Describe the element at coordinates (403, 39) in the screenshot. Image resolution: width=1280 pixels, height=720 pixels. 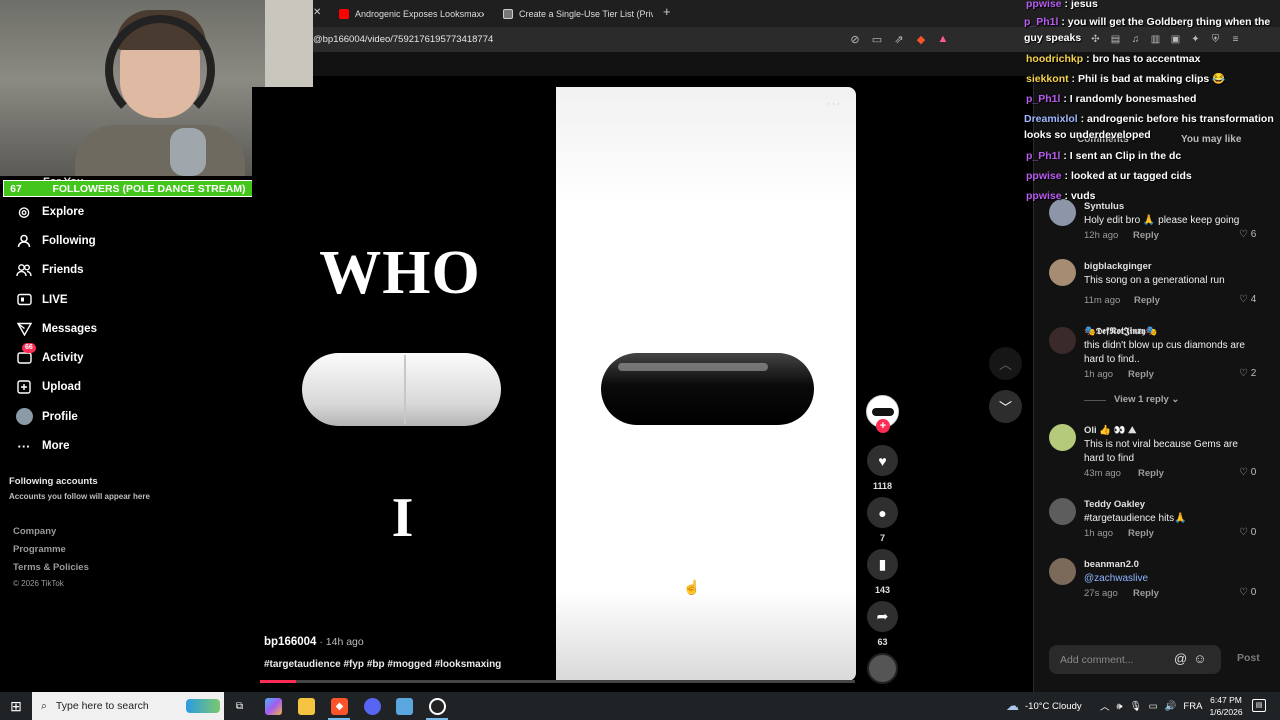
I see `url-text: @bp166004/video/7592176195773418774` at that location.